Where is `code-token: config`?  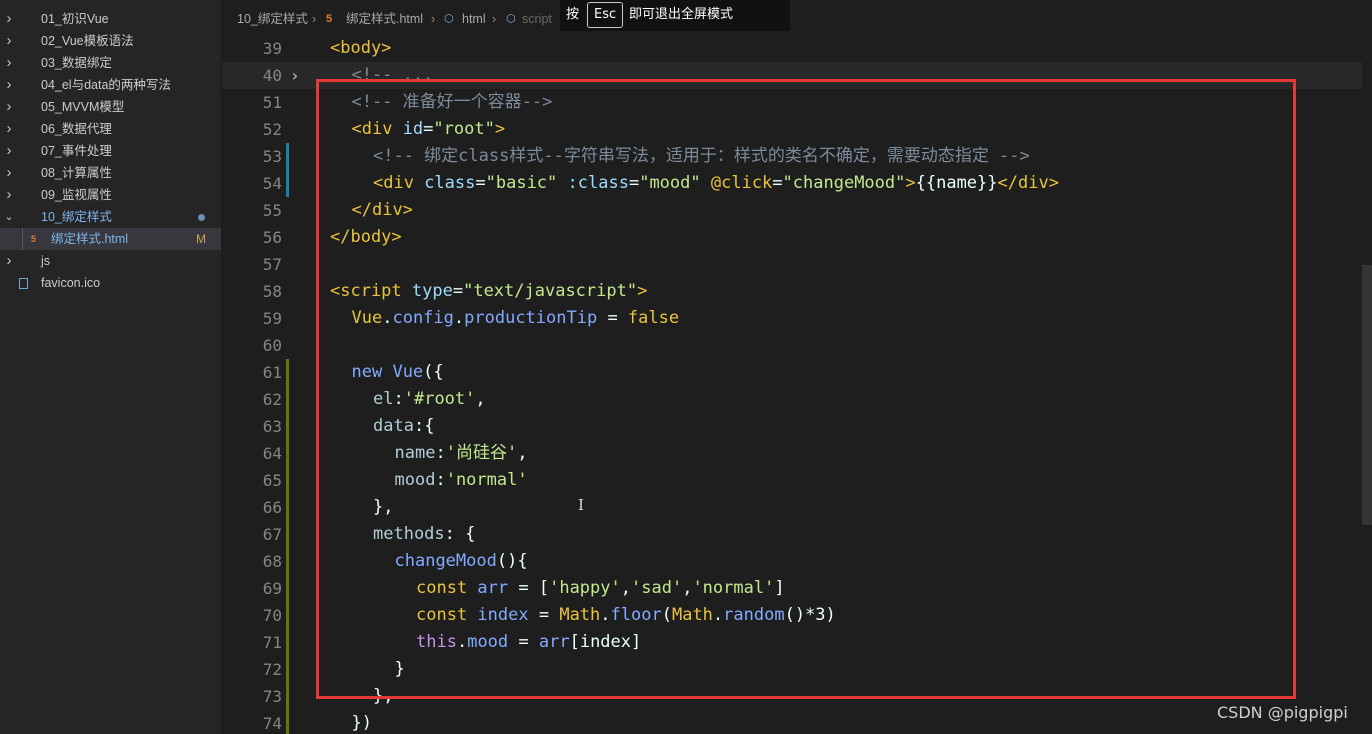
code-token: config is located at coordinates (423, 318).